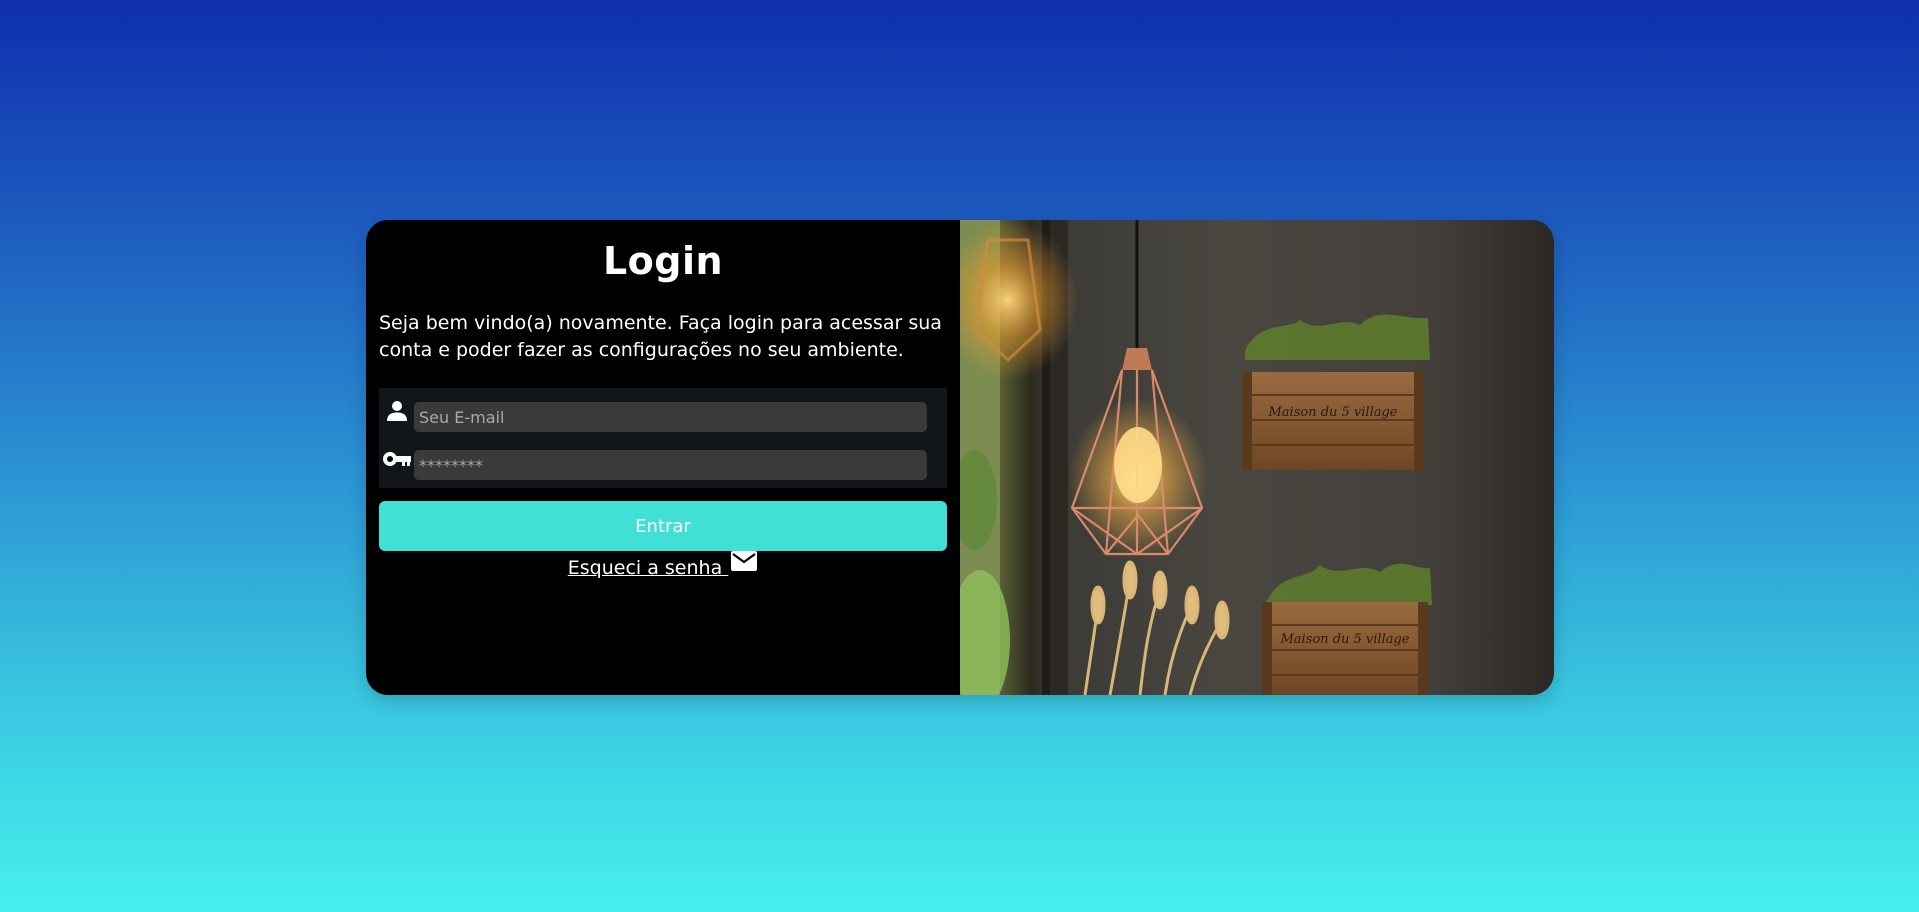  What do you see at coordinates (663, 526) in the screenshot?
I see `login-button: Entrar` at bounding box center [663, 526].